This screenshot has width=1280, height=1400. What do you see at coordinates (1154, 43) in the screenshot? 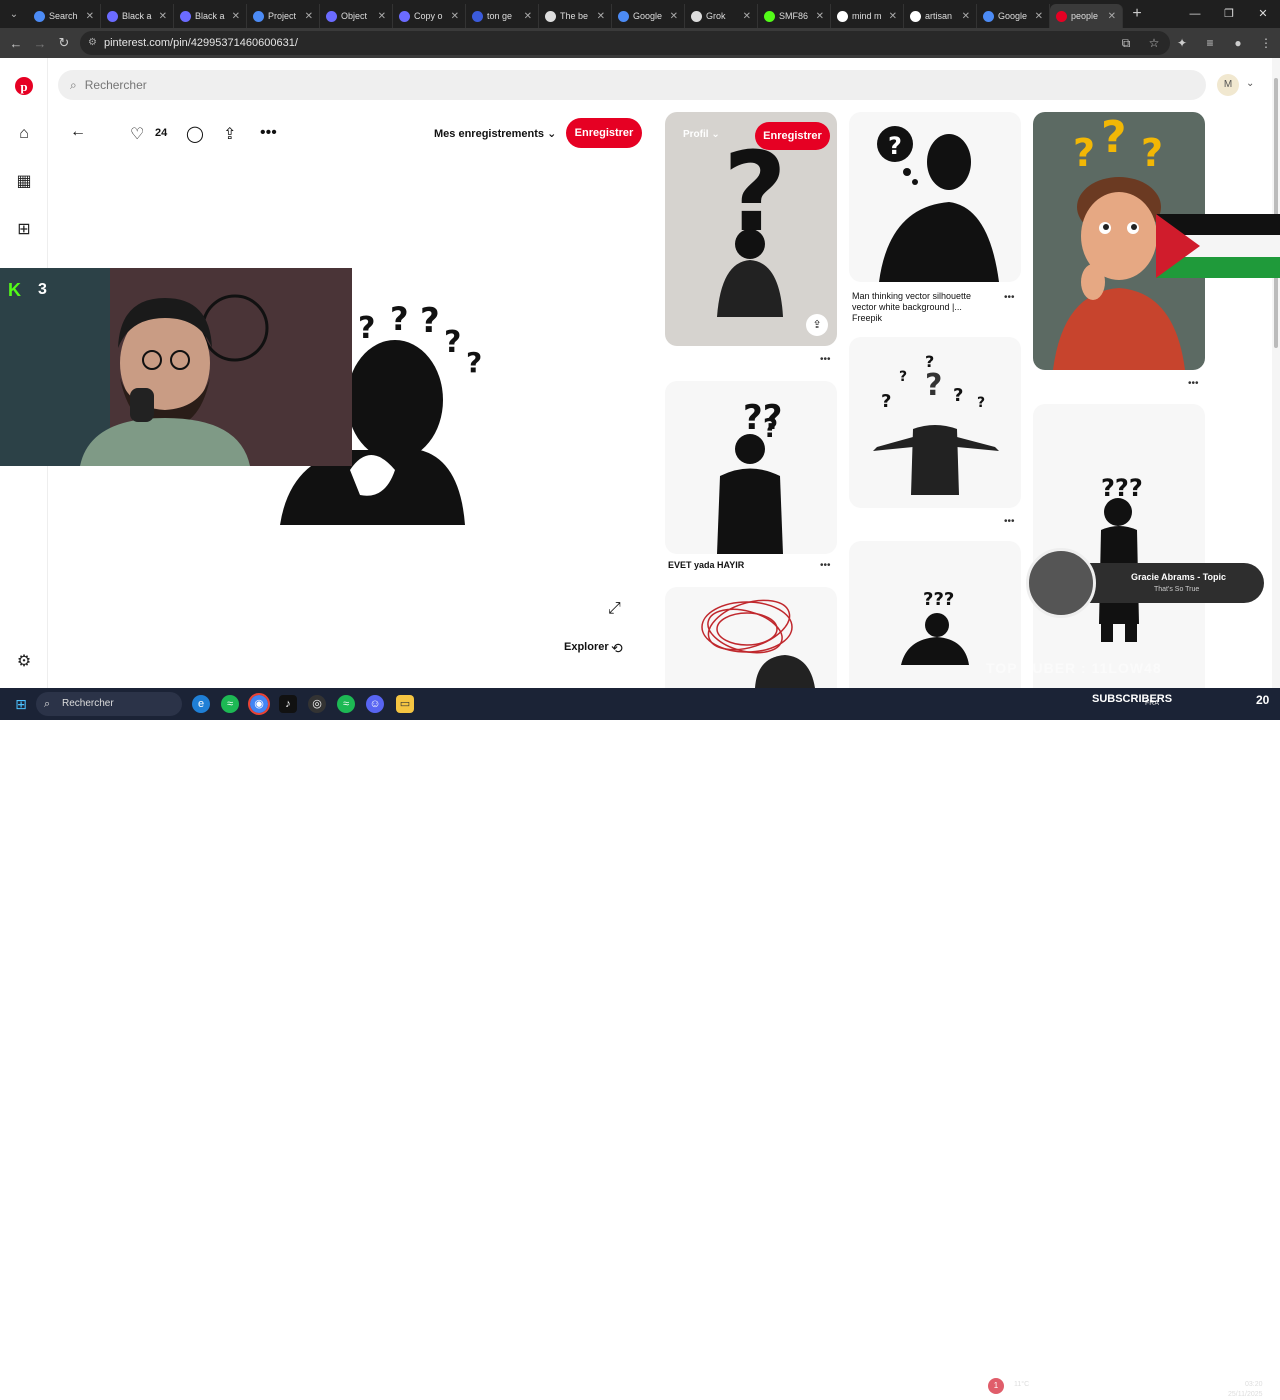
I see `bookmark-star-icon: ☆` at bounding box center [1154, 43].